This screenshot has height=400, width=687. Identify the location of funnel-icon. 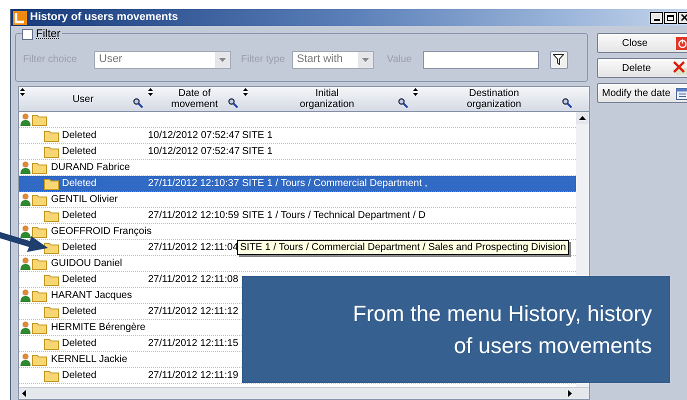
(558, 59).